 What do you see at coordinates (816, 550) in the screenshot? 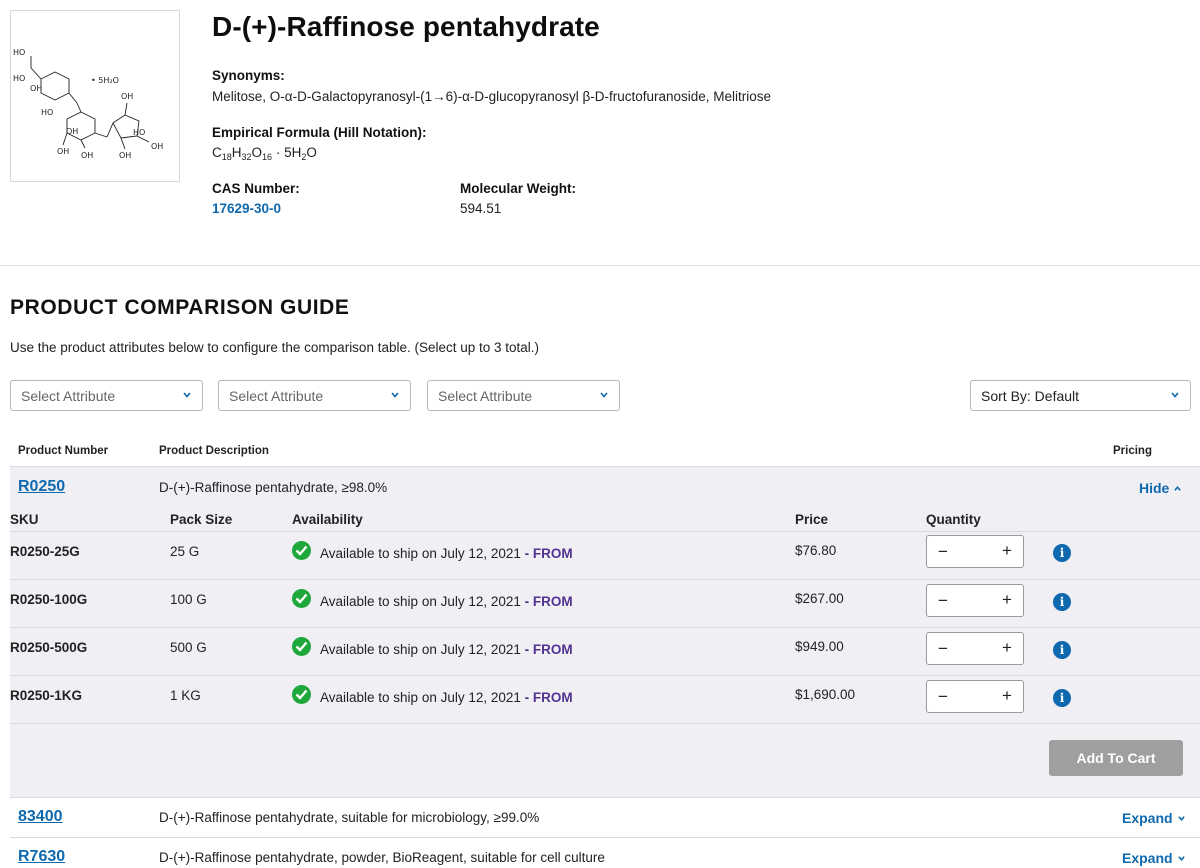
I see `price-cell: $76.80` at bounding box center [816, 550].